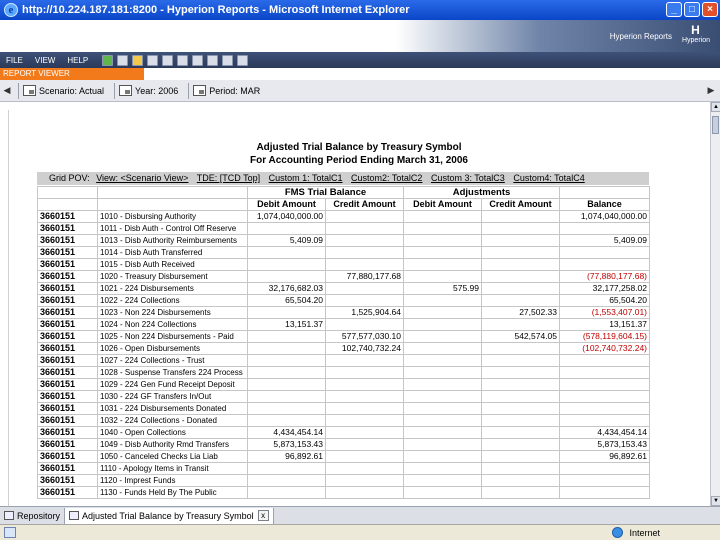 Image resolution: width=720 pixels, height=540 pixels. I want to click on account-description-cell: 1025 - Non 224 Disbursements - Paid, so click(172, 336).